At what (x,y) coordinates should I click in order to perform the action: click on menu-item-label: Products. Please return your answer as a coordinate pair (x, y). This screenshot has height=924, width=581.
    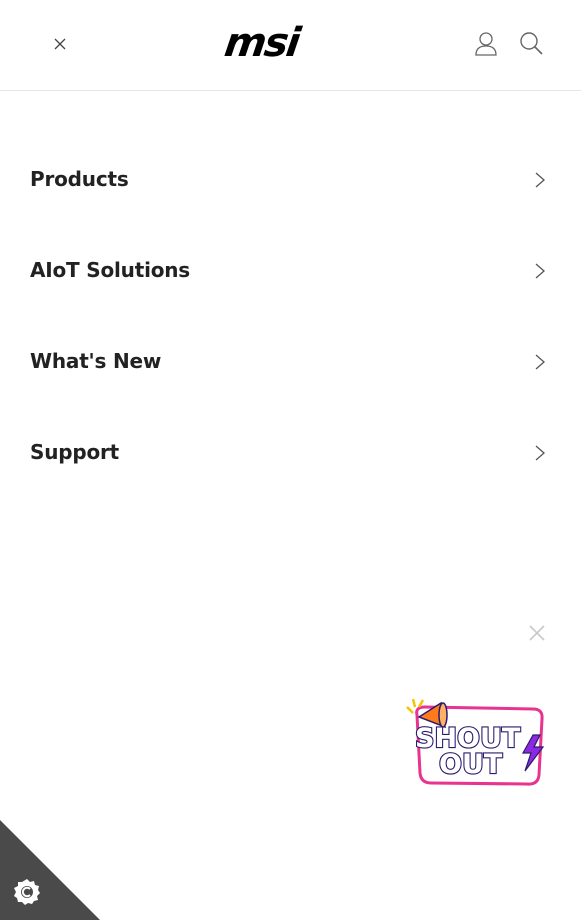
    Looking at the image, I should click on (79, 179).